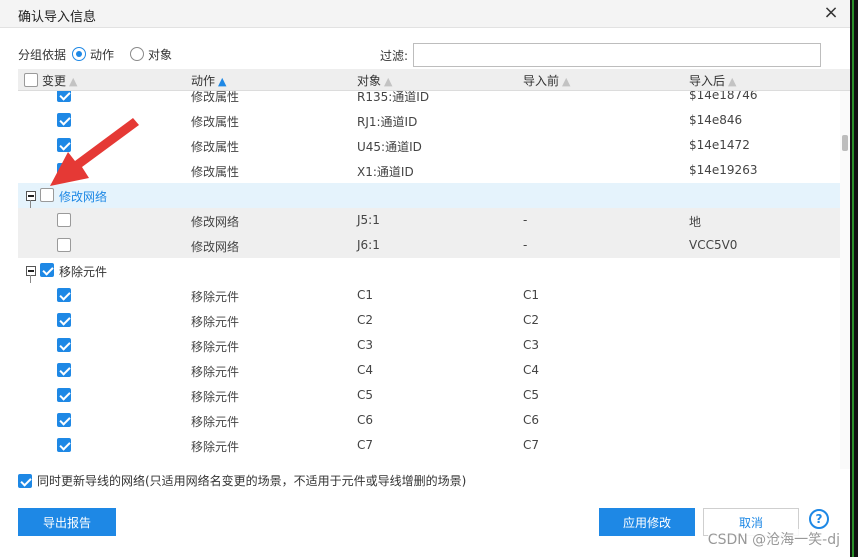 The width and height of the screenshot is (858, 557). I want to click on cell-object: J5:1, so click(368, 220).